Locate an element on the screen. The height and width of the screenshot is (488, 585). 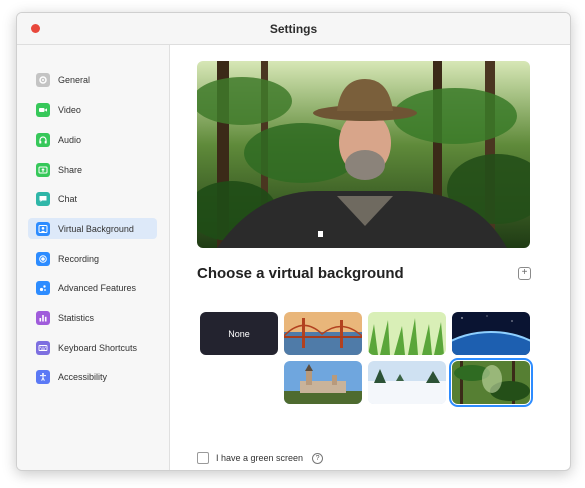
window-title: Settings is located at coordinates (293, 29).